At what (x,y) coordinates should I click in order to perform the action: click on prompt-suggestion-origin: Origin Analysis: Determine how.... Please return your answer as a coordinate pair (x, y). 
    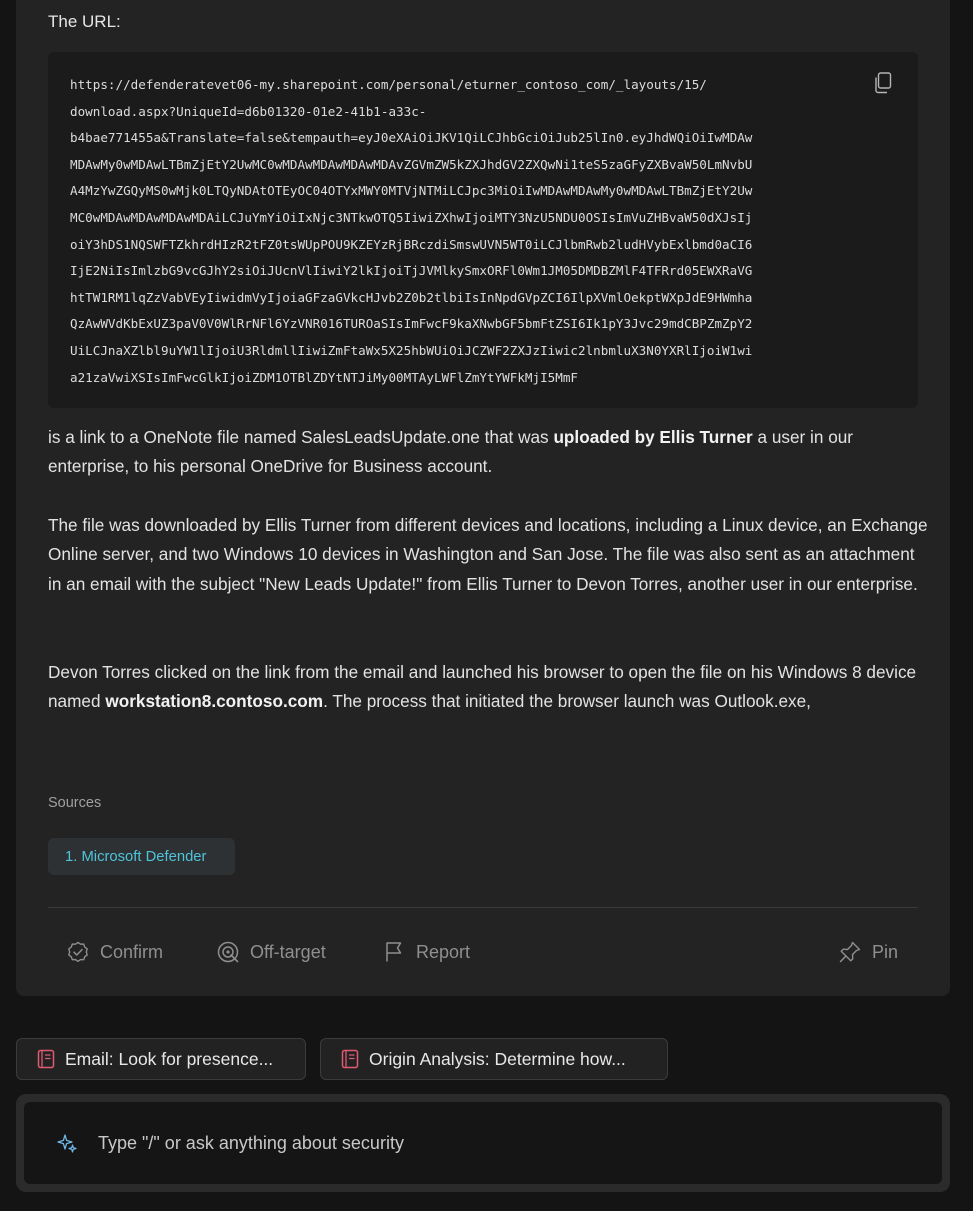
    Looking at the image, I should click on (494, 1059).